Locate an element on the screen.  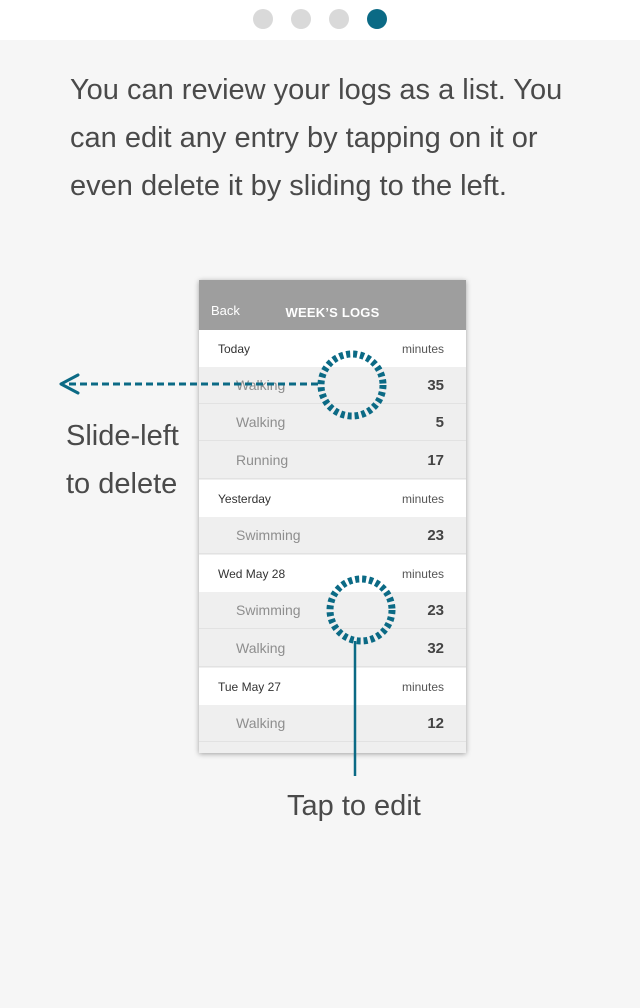
pagination-dots is located at coordinates (320, 19).